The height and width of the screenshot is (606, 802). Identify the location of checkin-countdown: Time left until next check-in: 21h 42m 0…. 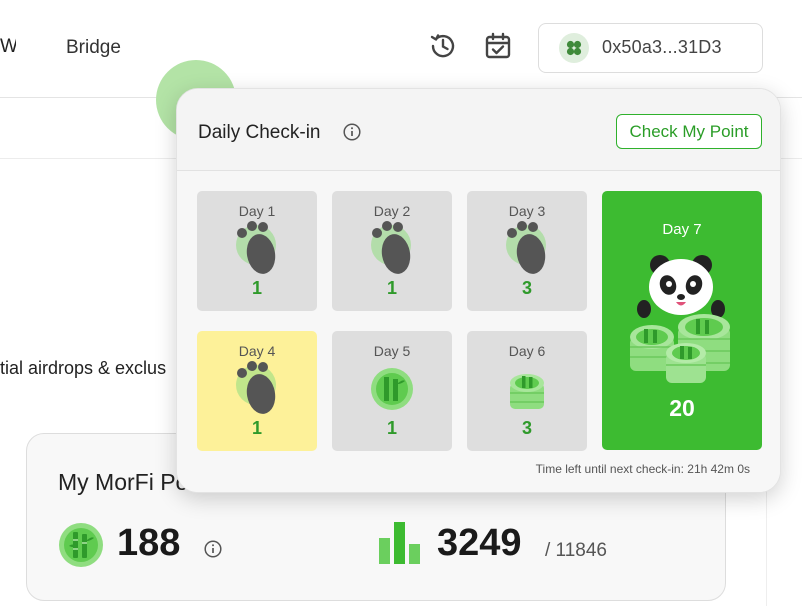
(643, 469).